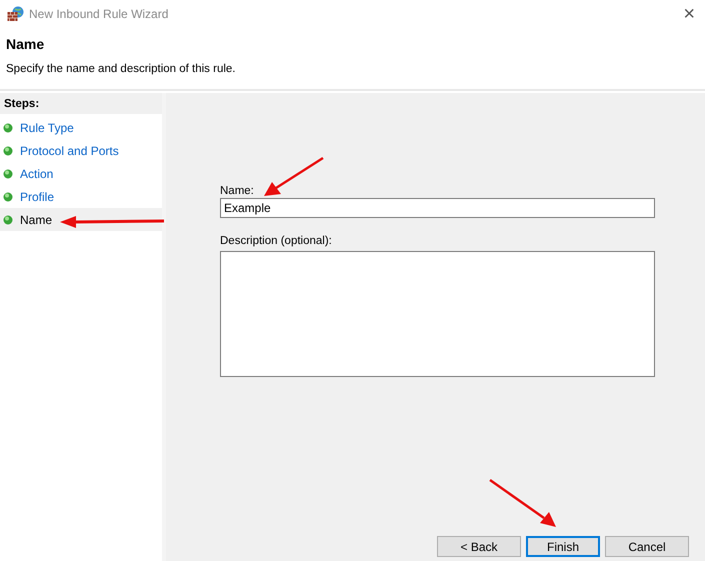 The height and width of the screenshot is (561, 705). What do you see at coordinates (237, 191) in the screenshot?
I see `name-label: Name:` at bounding box center [237, 191].